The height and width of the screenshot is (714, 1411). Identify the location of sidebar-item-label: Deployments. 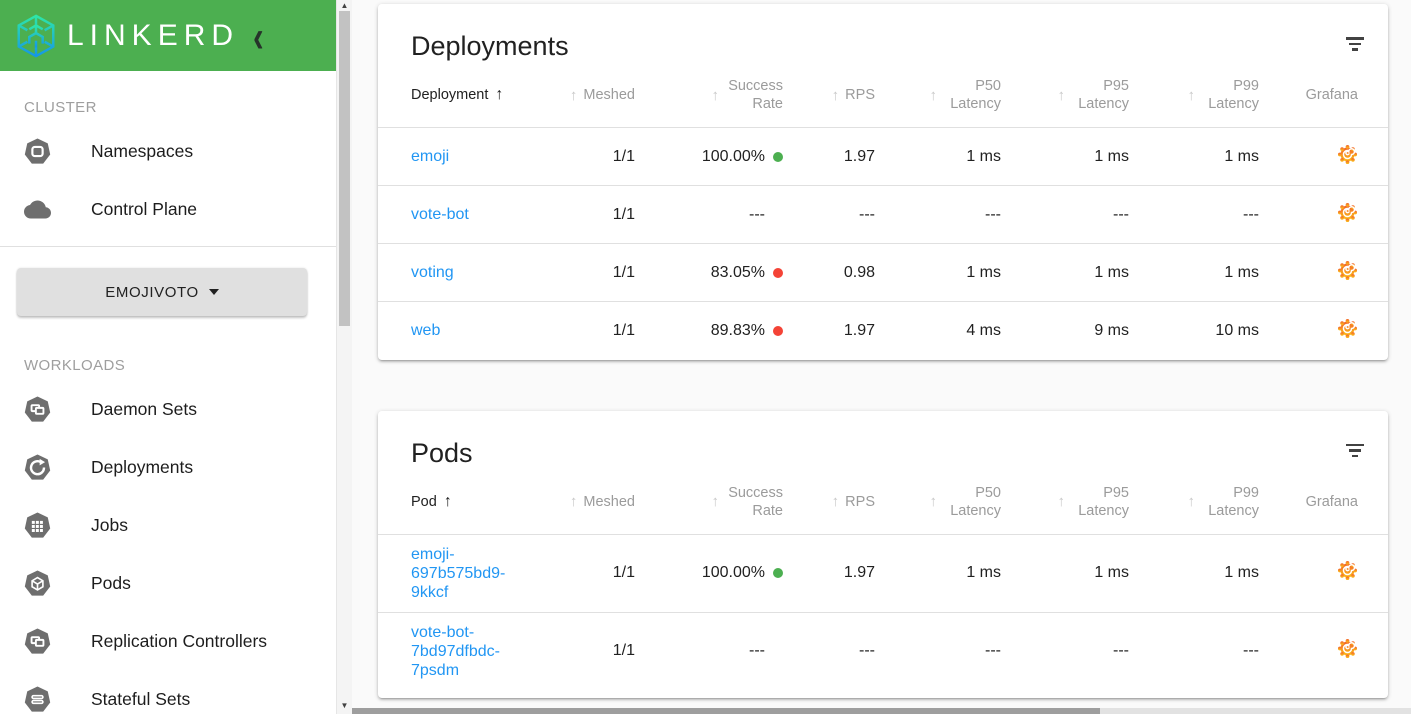
(142, 466).